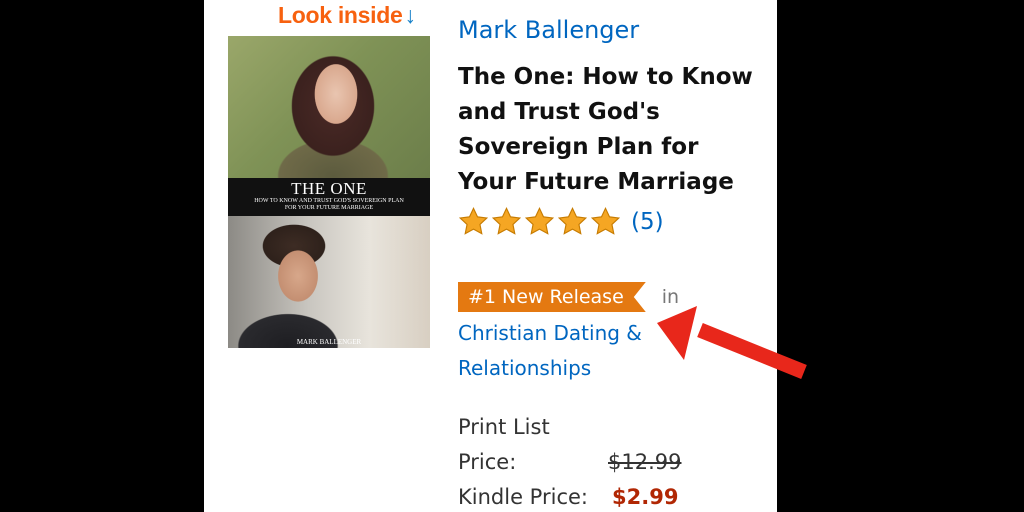  Describe the element at coordinates (523, 497) in the screenshot. I see `kindle-price-label: Kindle Price:` at that location.